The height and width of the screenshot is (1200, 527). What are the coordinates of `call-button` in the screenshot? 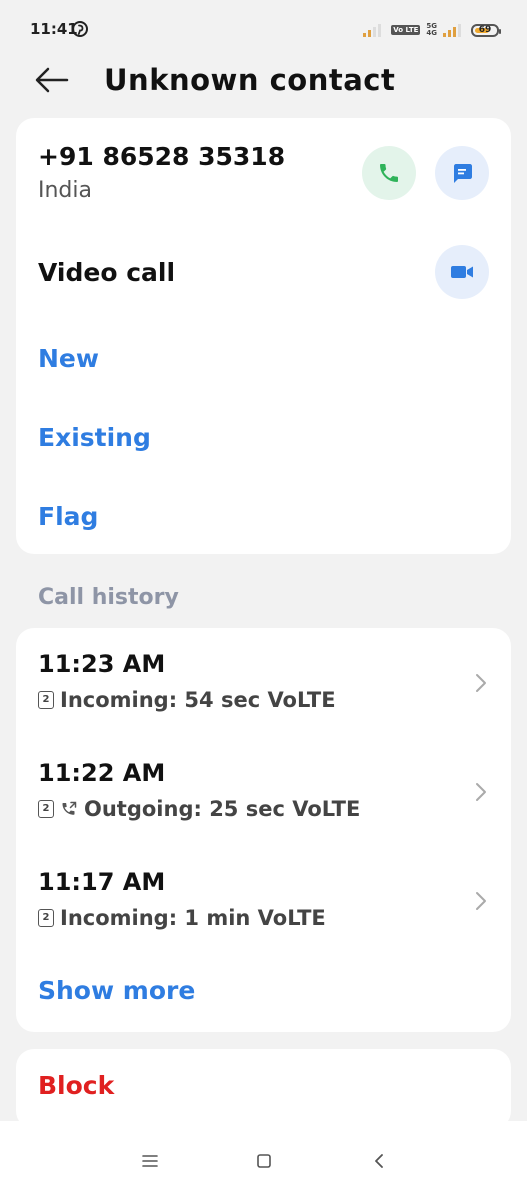 It's located at (389, 173).